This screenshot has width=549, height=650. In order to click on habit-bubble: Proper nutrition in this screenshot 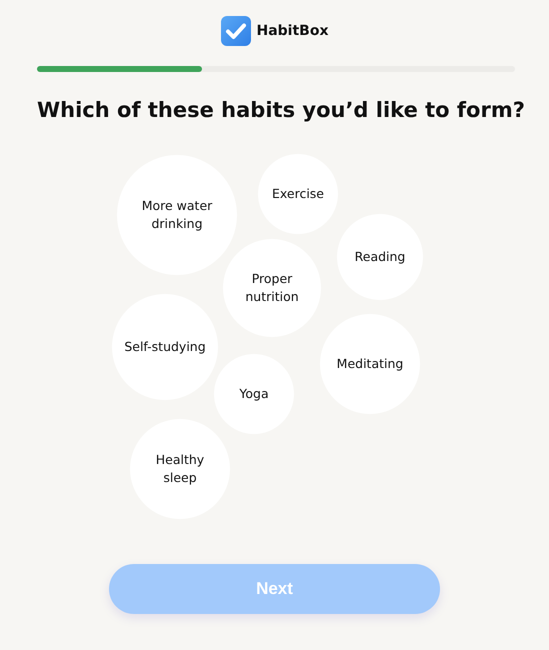, I will do `click(272, 288)`.